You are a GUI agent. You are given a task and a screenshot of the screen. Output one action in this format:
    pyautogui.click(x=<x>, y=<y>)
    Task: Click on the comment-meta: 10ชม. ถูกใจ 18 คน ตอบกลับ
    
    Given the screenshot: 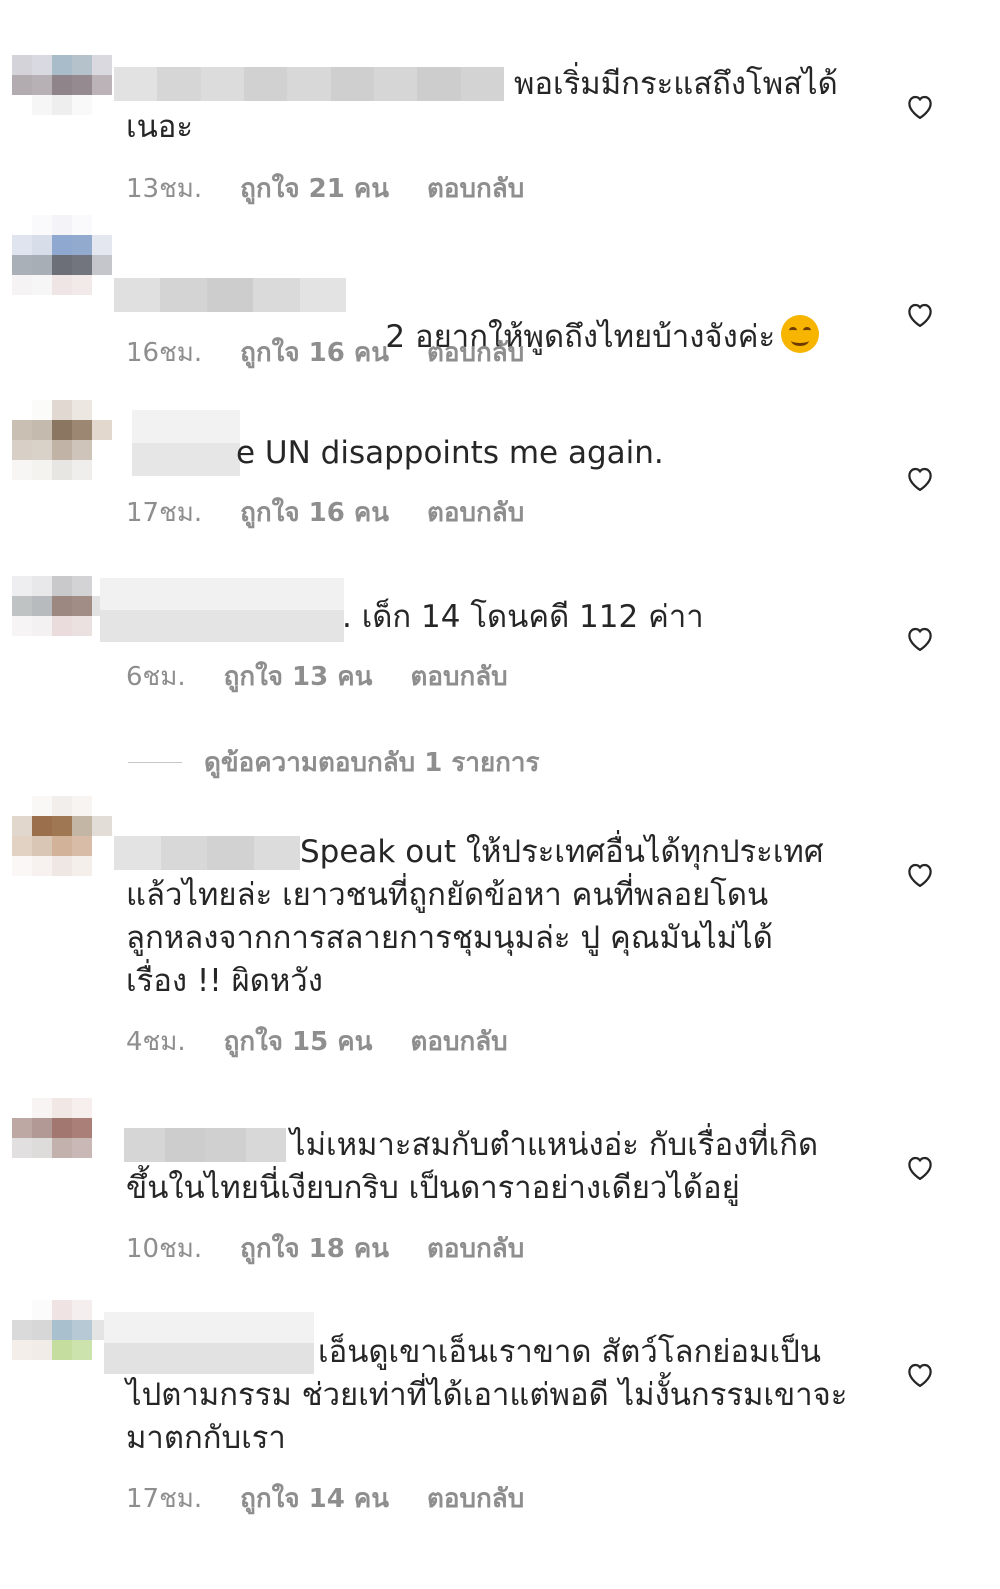 What is the action you would take?
    pyautogui.click(x=325, y=1248)
    